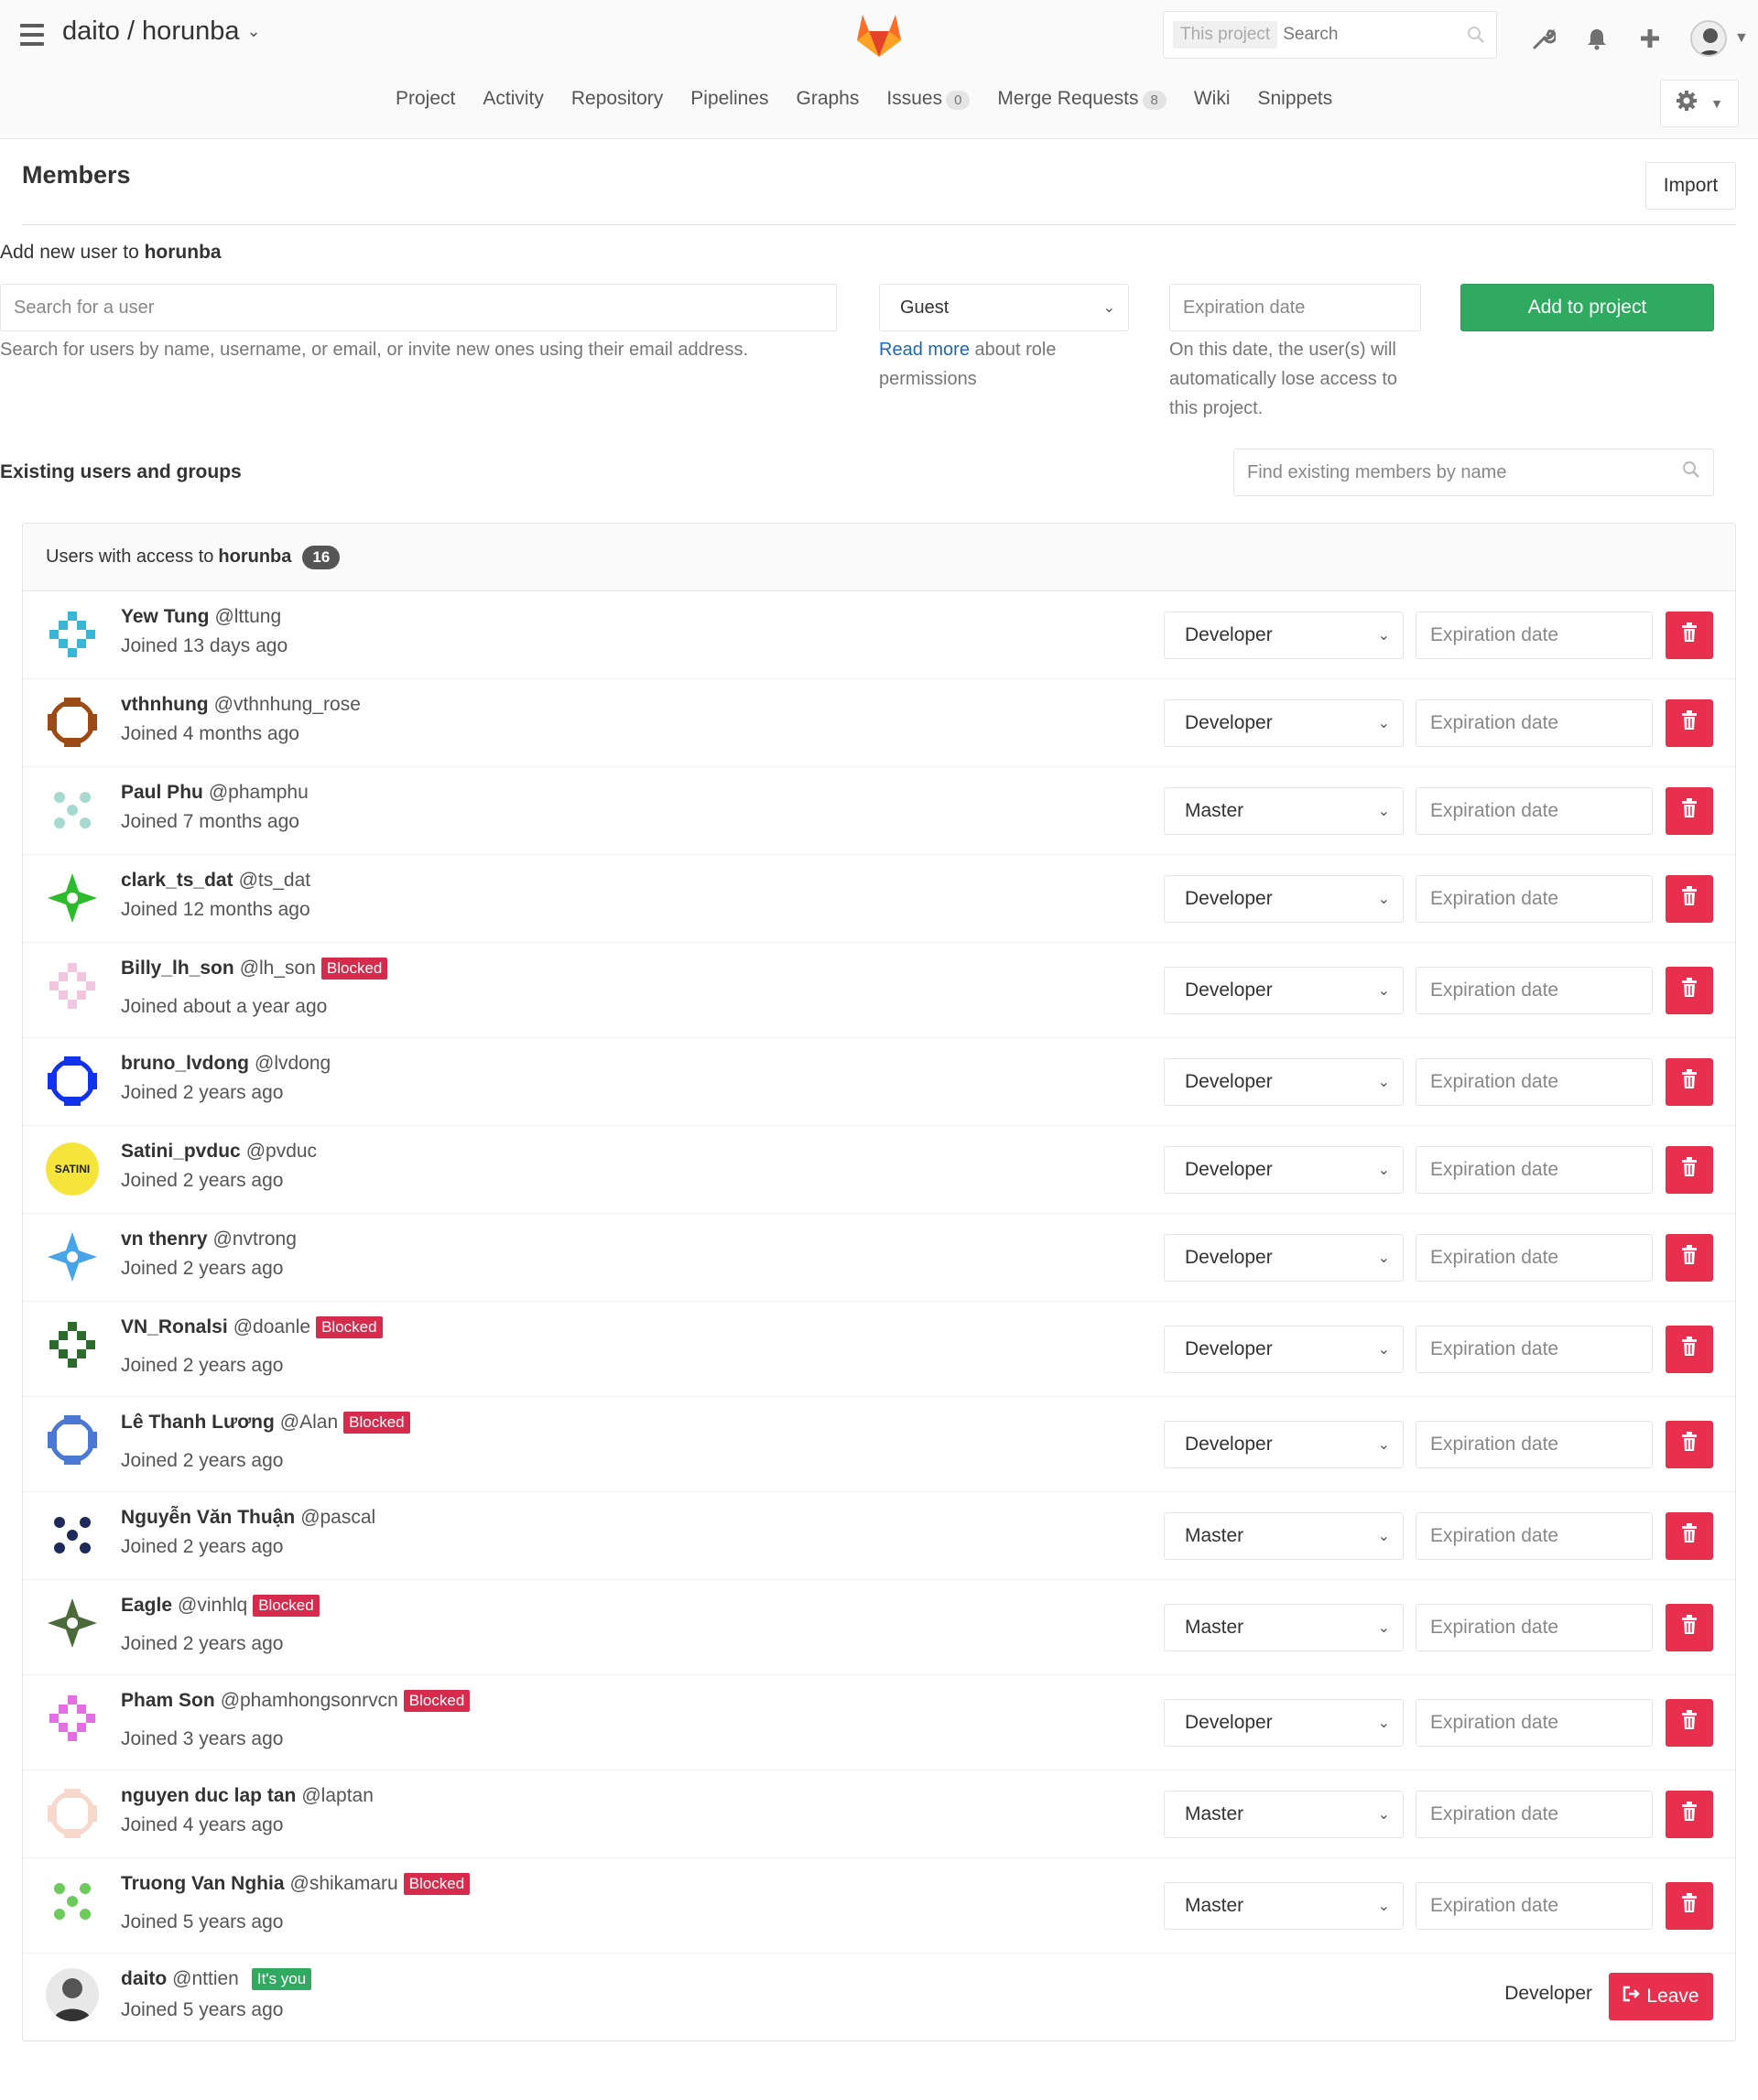  What do you see at coordinates (419, 308) in the screenshot?
I see `user-search-input: Search for a user` at bounding box center [419, 308].